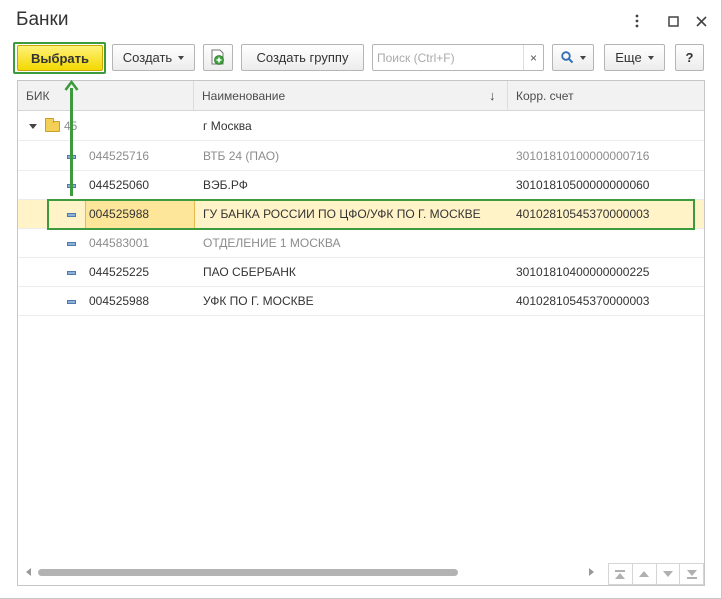  What do you see at coordinates (492, 95) in the screenshot?
I see `sort-down-icon: ↓` at bounding box center [492, 95].